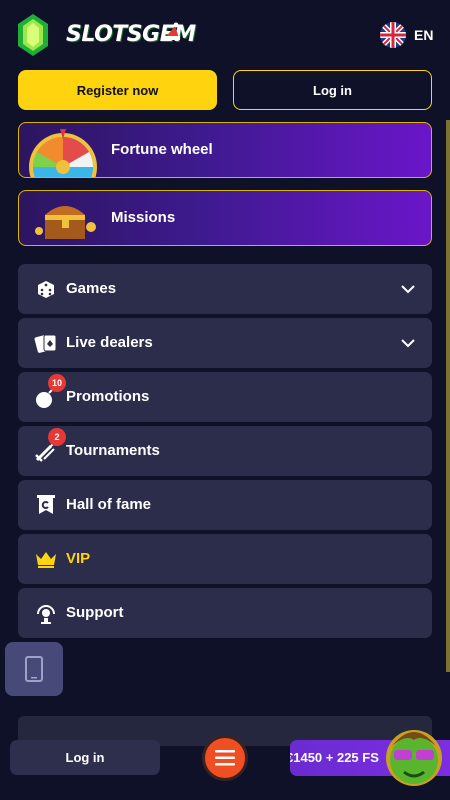  Describe the element at coordinates (410, 35) in the screenshot. I see `language-selector: EN` at that location.